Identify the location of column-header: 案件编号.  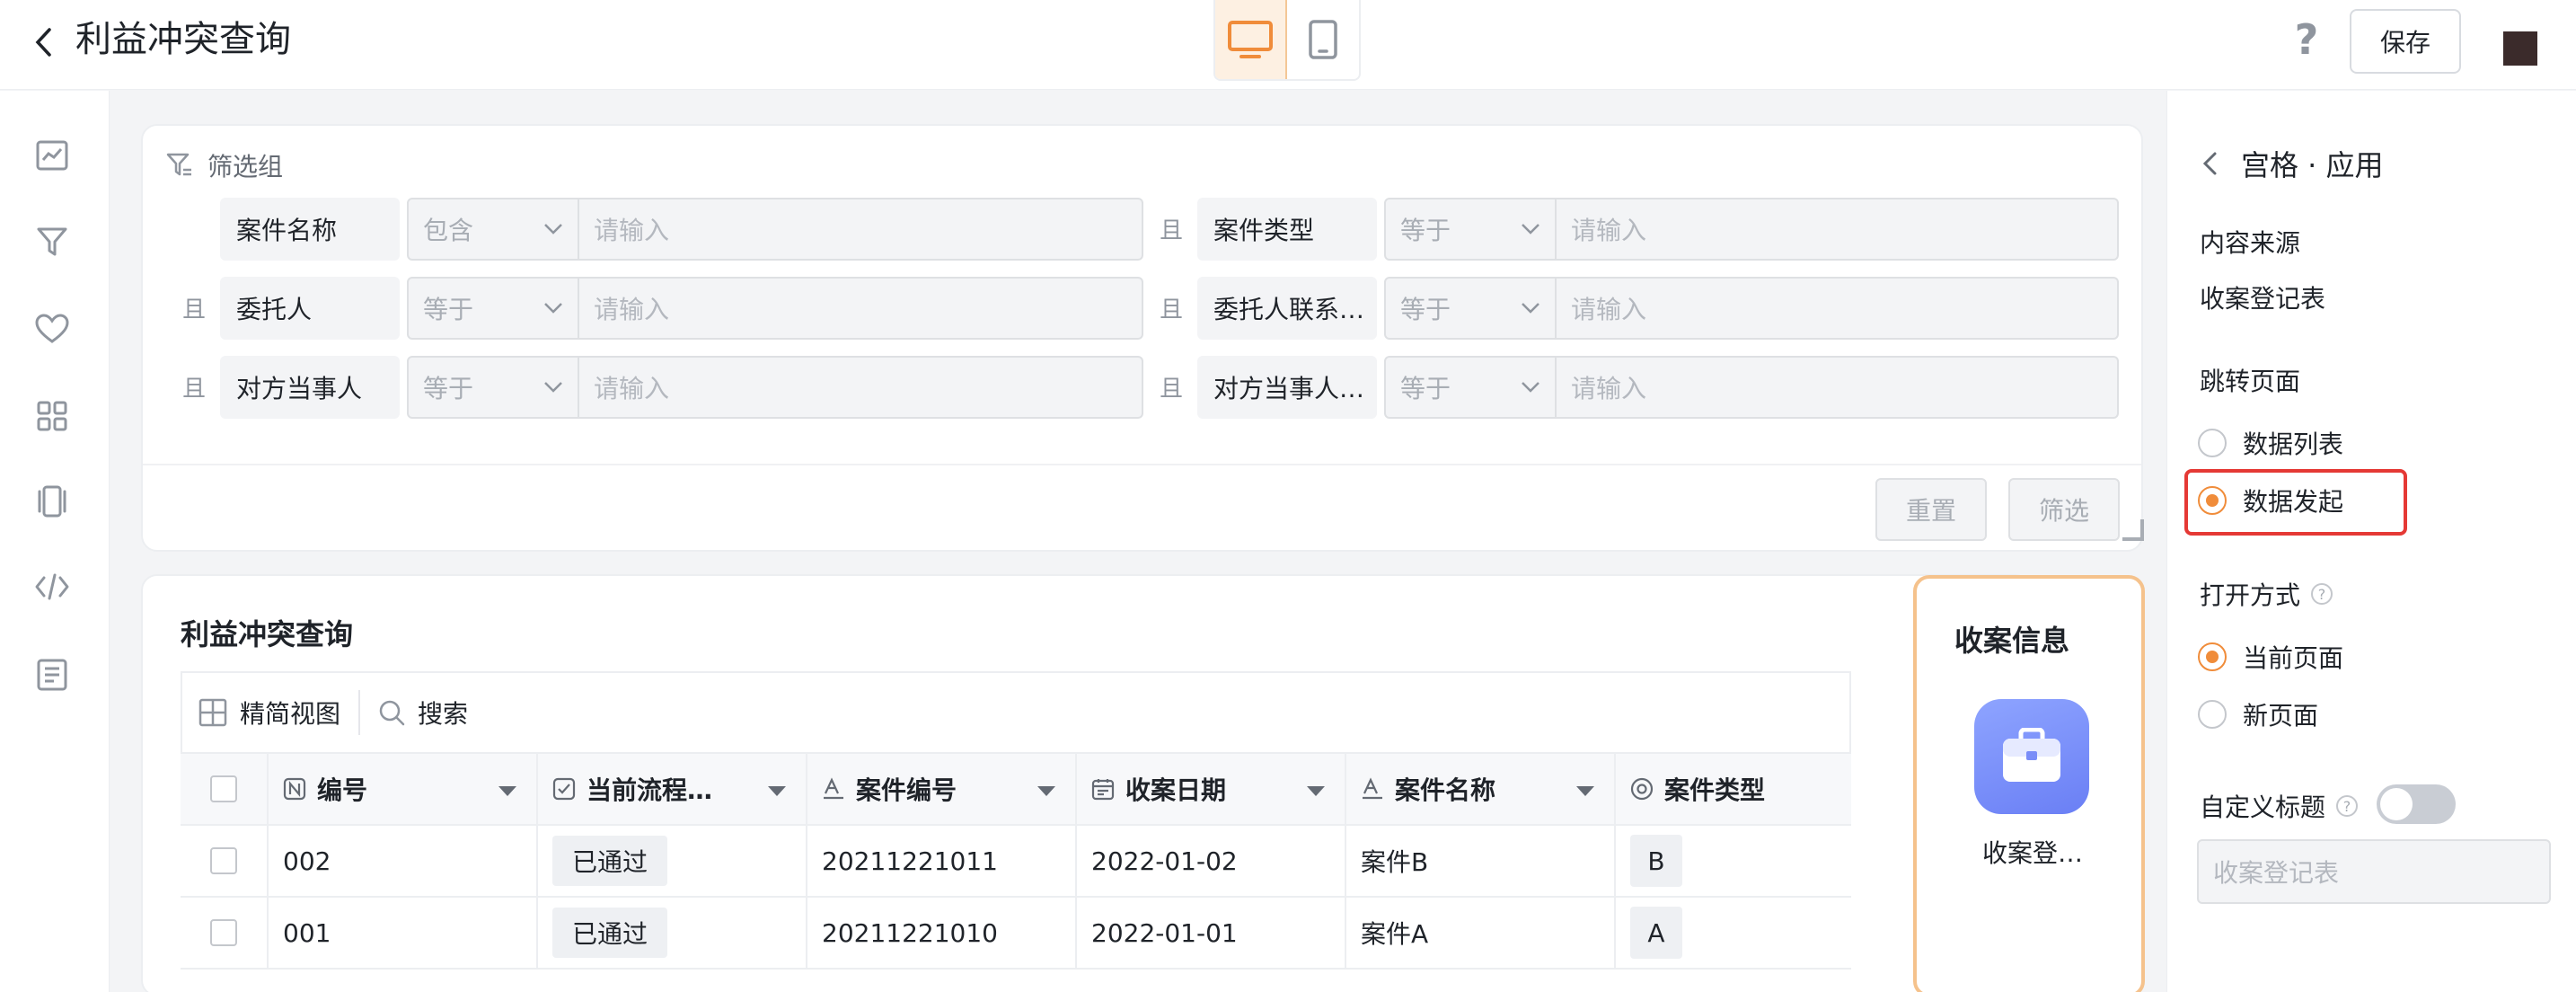
(942, 789).